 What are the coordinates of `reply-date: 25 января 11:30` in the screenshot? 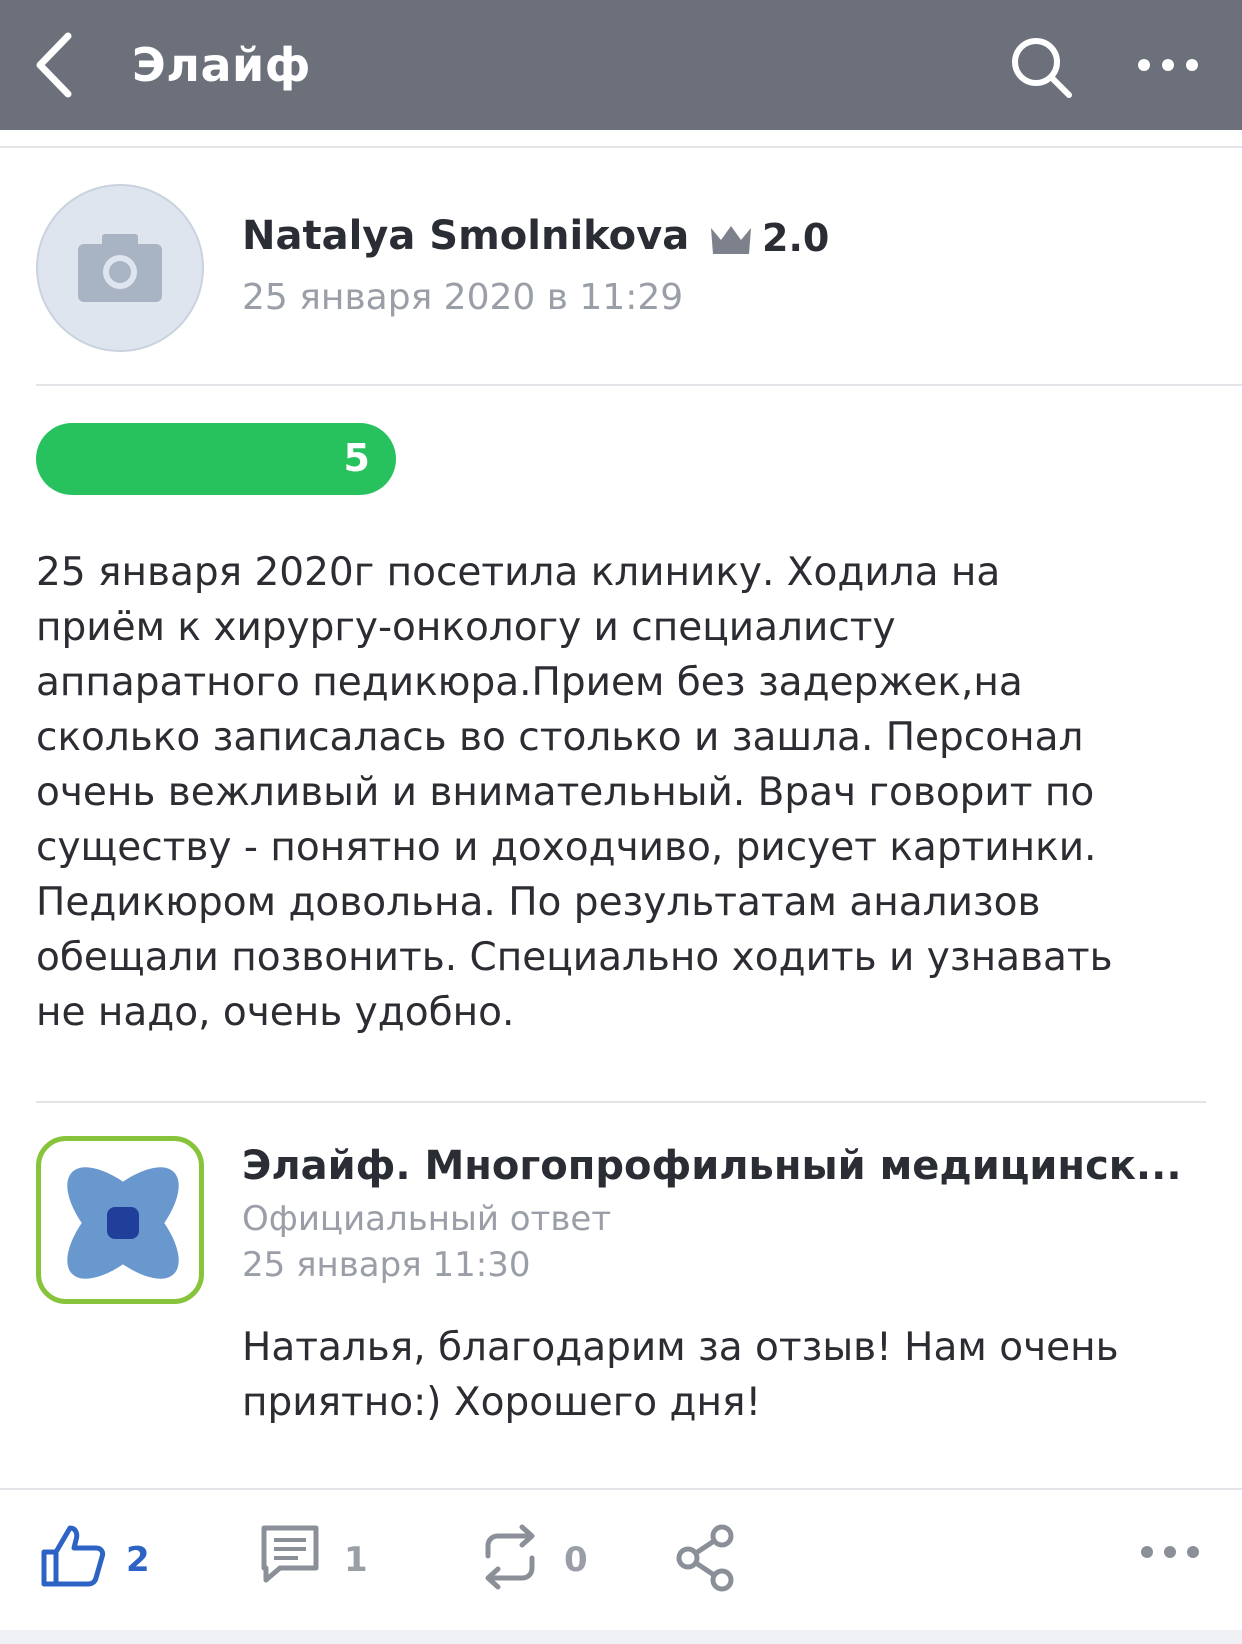 It's located at (386, 1265).